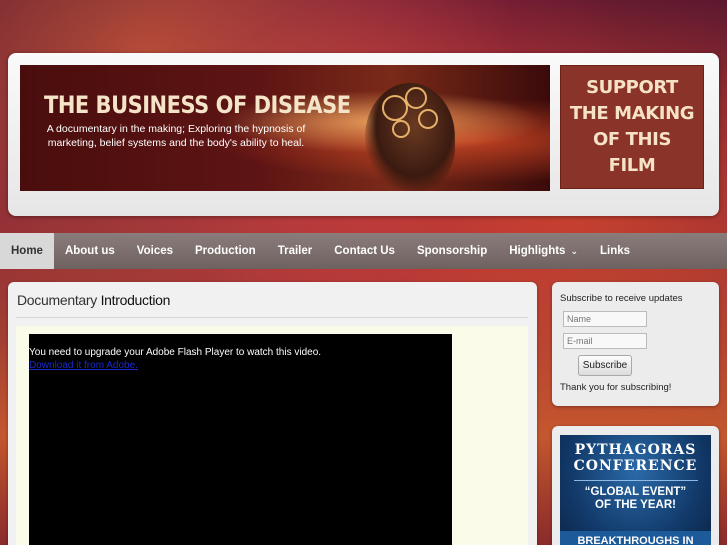  What do you see at coordinates (83, 365) in the screenshot?
I see `flash-download-link: Download it from Adobe.` at bounding box center [83, 365].